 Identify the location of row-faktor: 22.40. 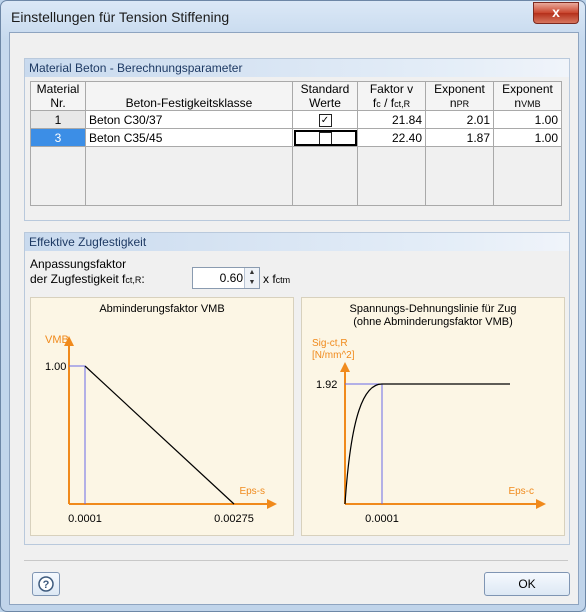
(391, 137).